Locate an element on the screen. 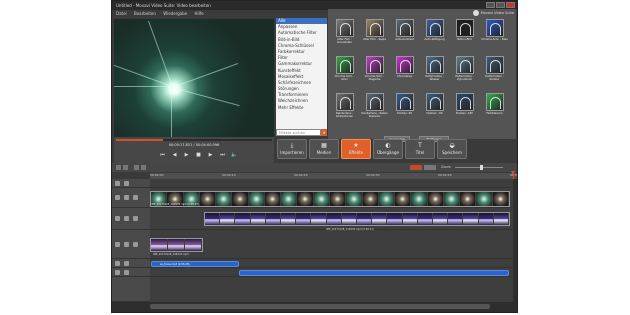  close-button is located at coordinates (510, 5).